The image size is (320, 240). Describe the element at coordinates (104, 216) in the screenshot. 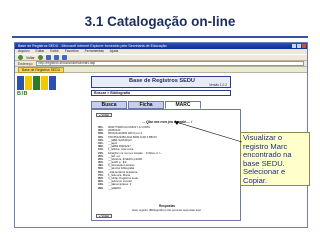

I see `voltar-button-bottom: « Voltar` at that location.